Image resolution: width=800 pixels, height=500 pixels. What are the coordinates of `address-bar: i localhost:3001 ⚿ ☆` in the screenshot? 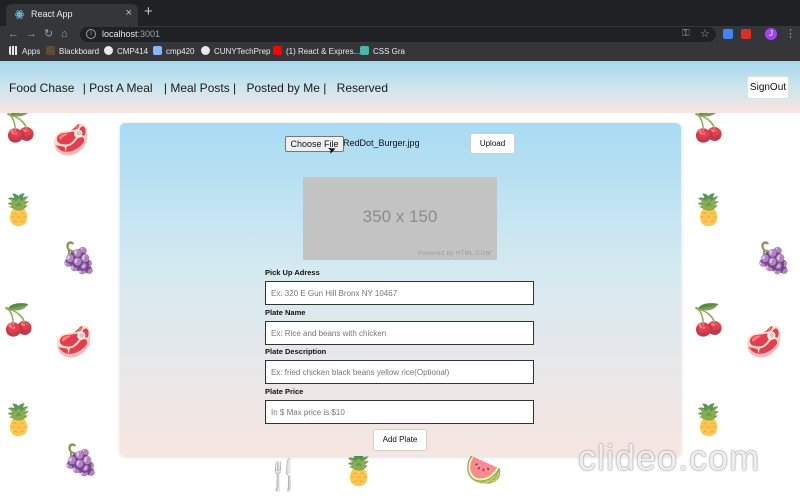 It's located at (398, 34).